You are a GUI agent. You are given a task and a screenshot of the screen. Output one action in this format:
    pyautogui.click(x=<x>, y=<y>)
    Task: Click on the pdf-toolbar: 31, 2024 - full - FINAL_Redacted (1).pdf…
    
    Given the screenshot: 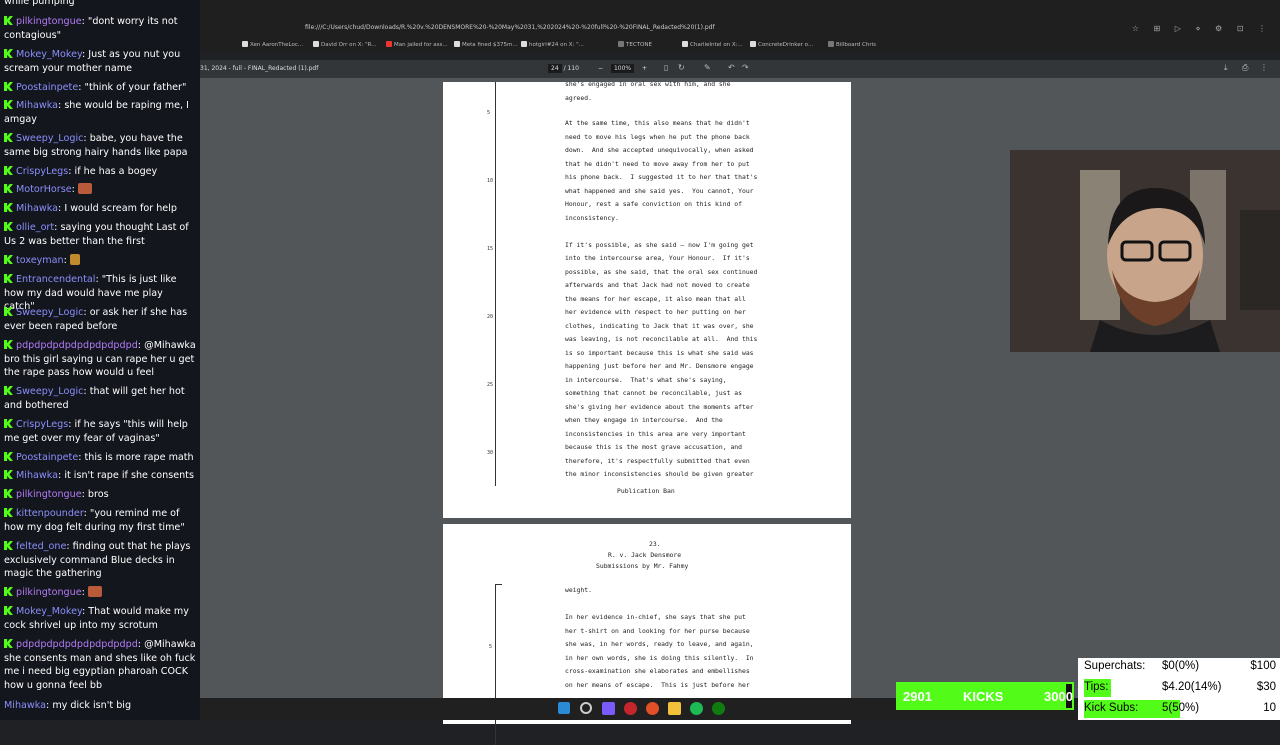 What is the action you would take?
    pyautogui.click(x=740, y=69)
    